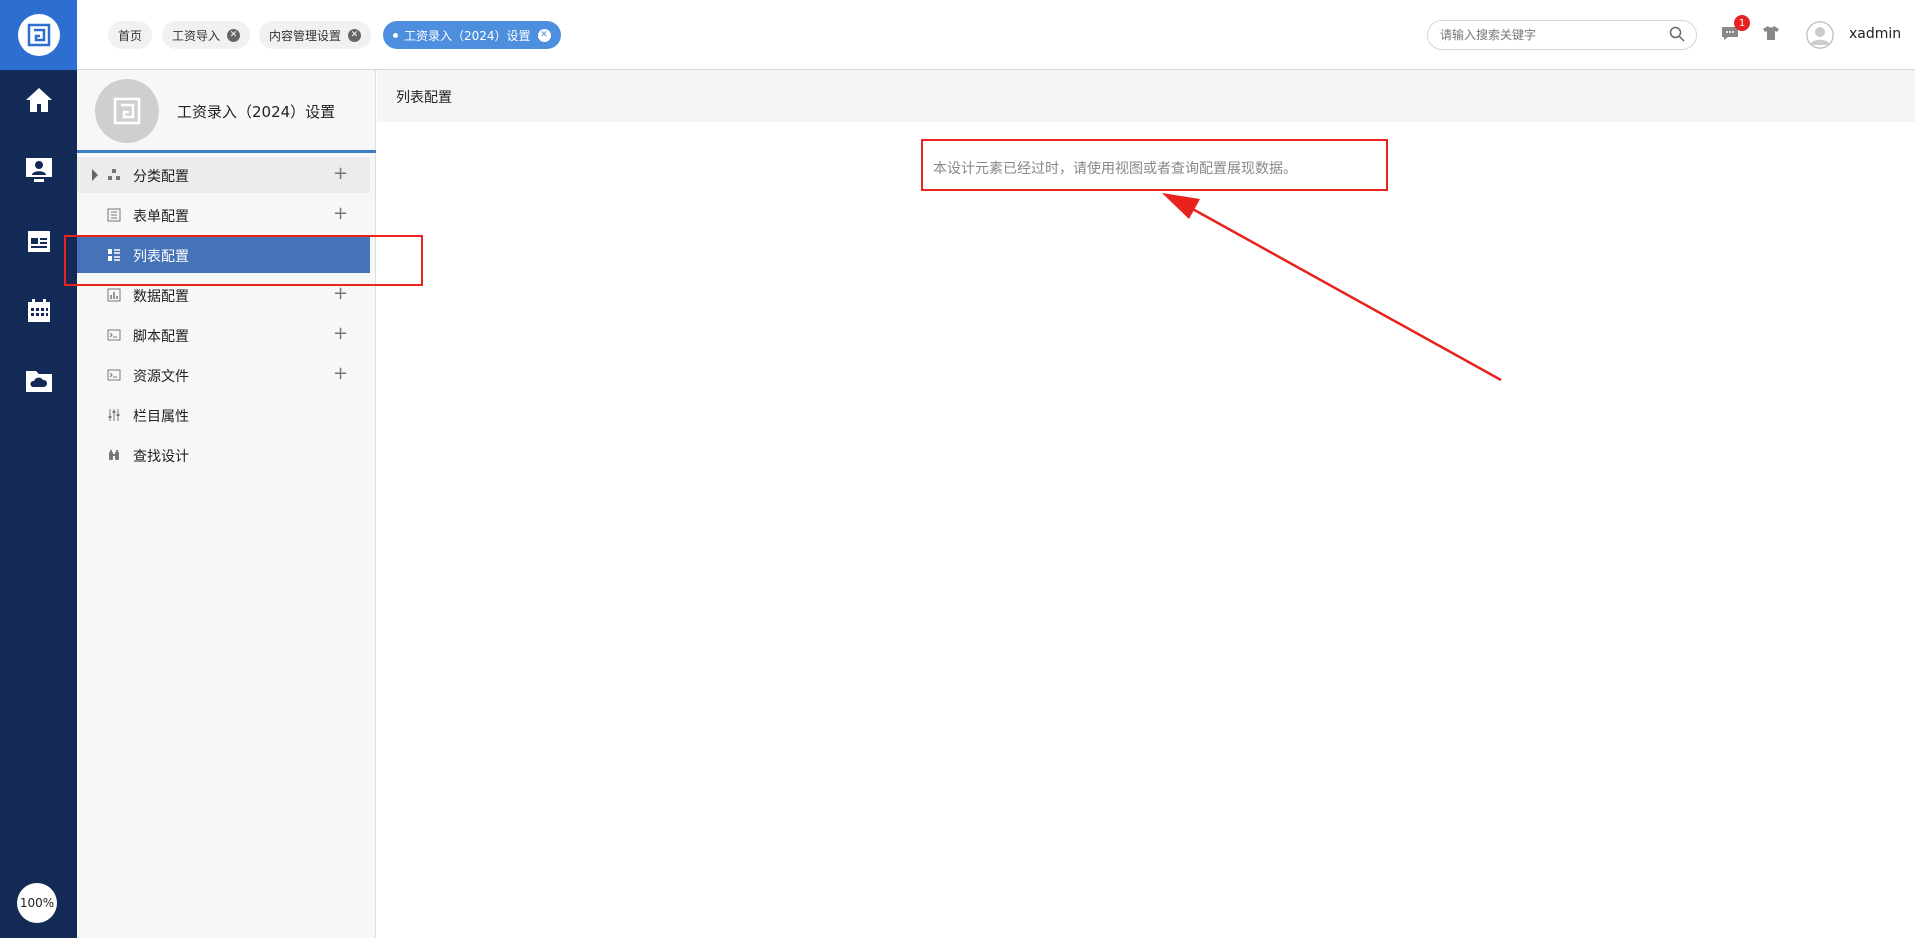 The image size is (1915, 938). I want to click on tab-salary-import: 工资导入 ✕, so click(206, 35).